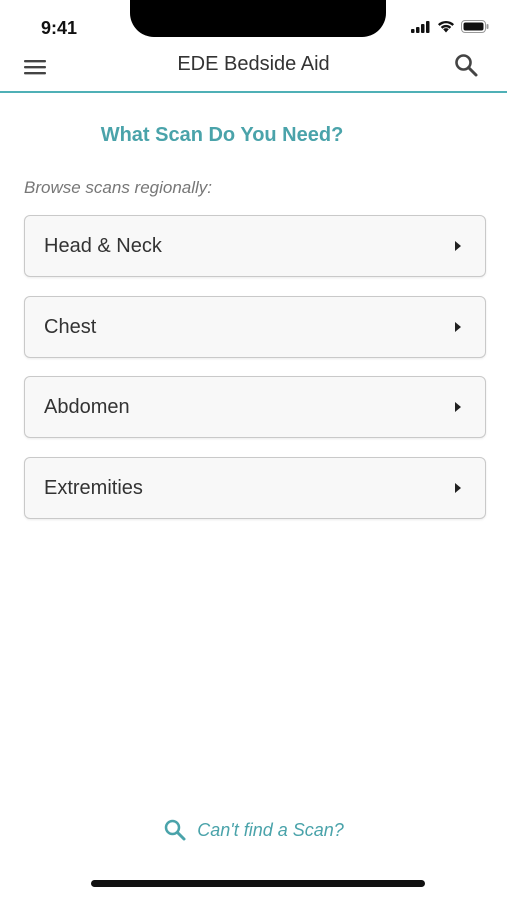  What do you see at coordinates (87, 407) in the screenshot?
I see `region-label: Abdomen` at bounding box center [87, 407].